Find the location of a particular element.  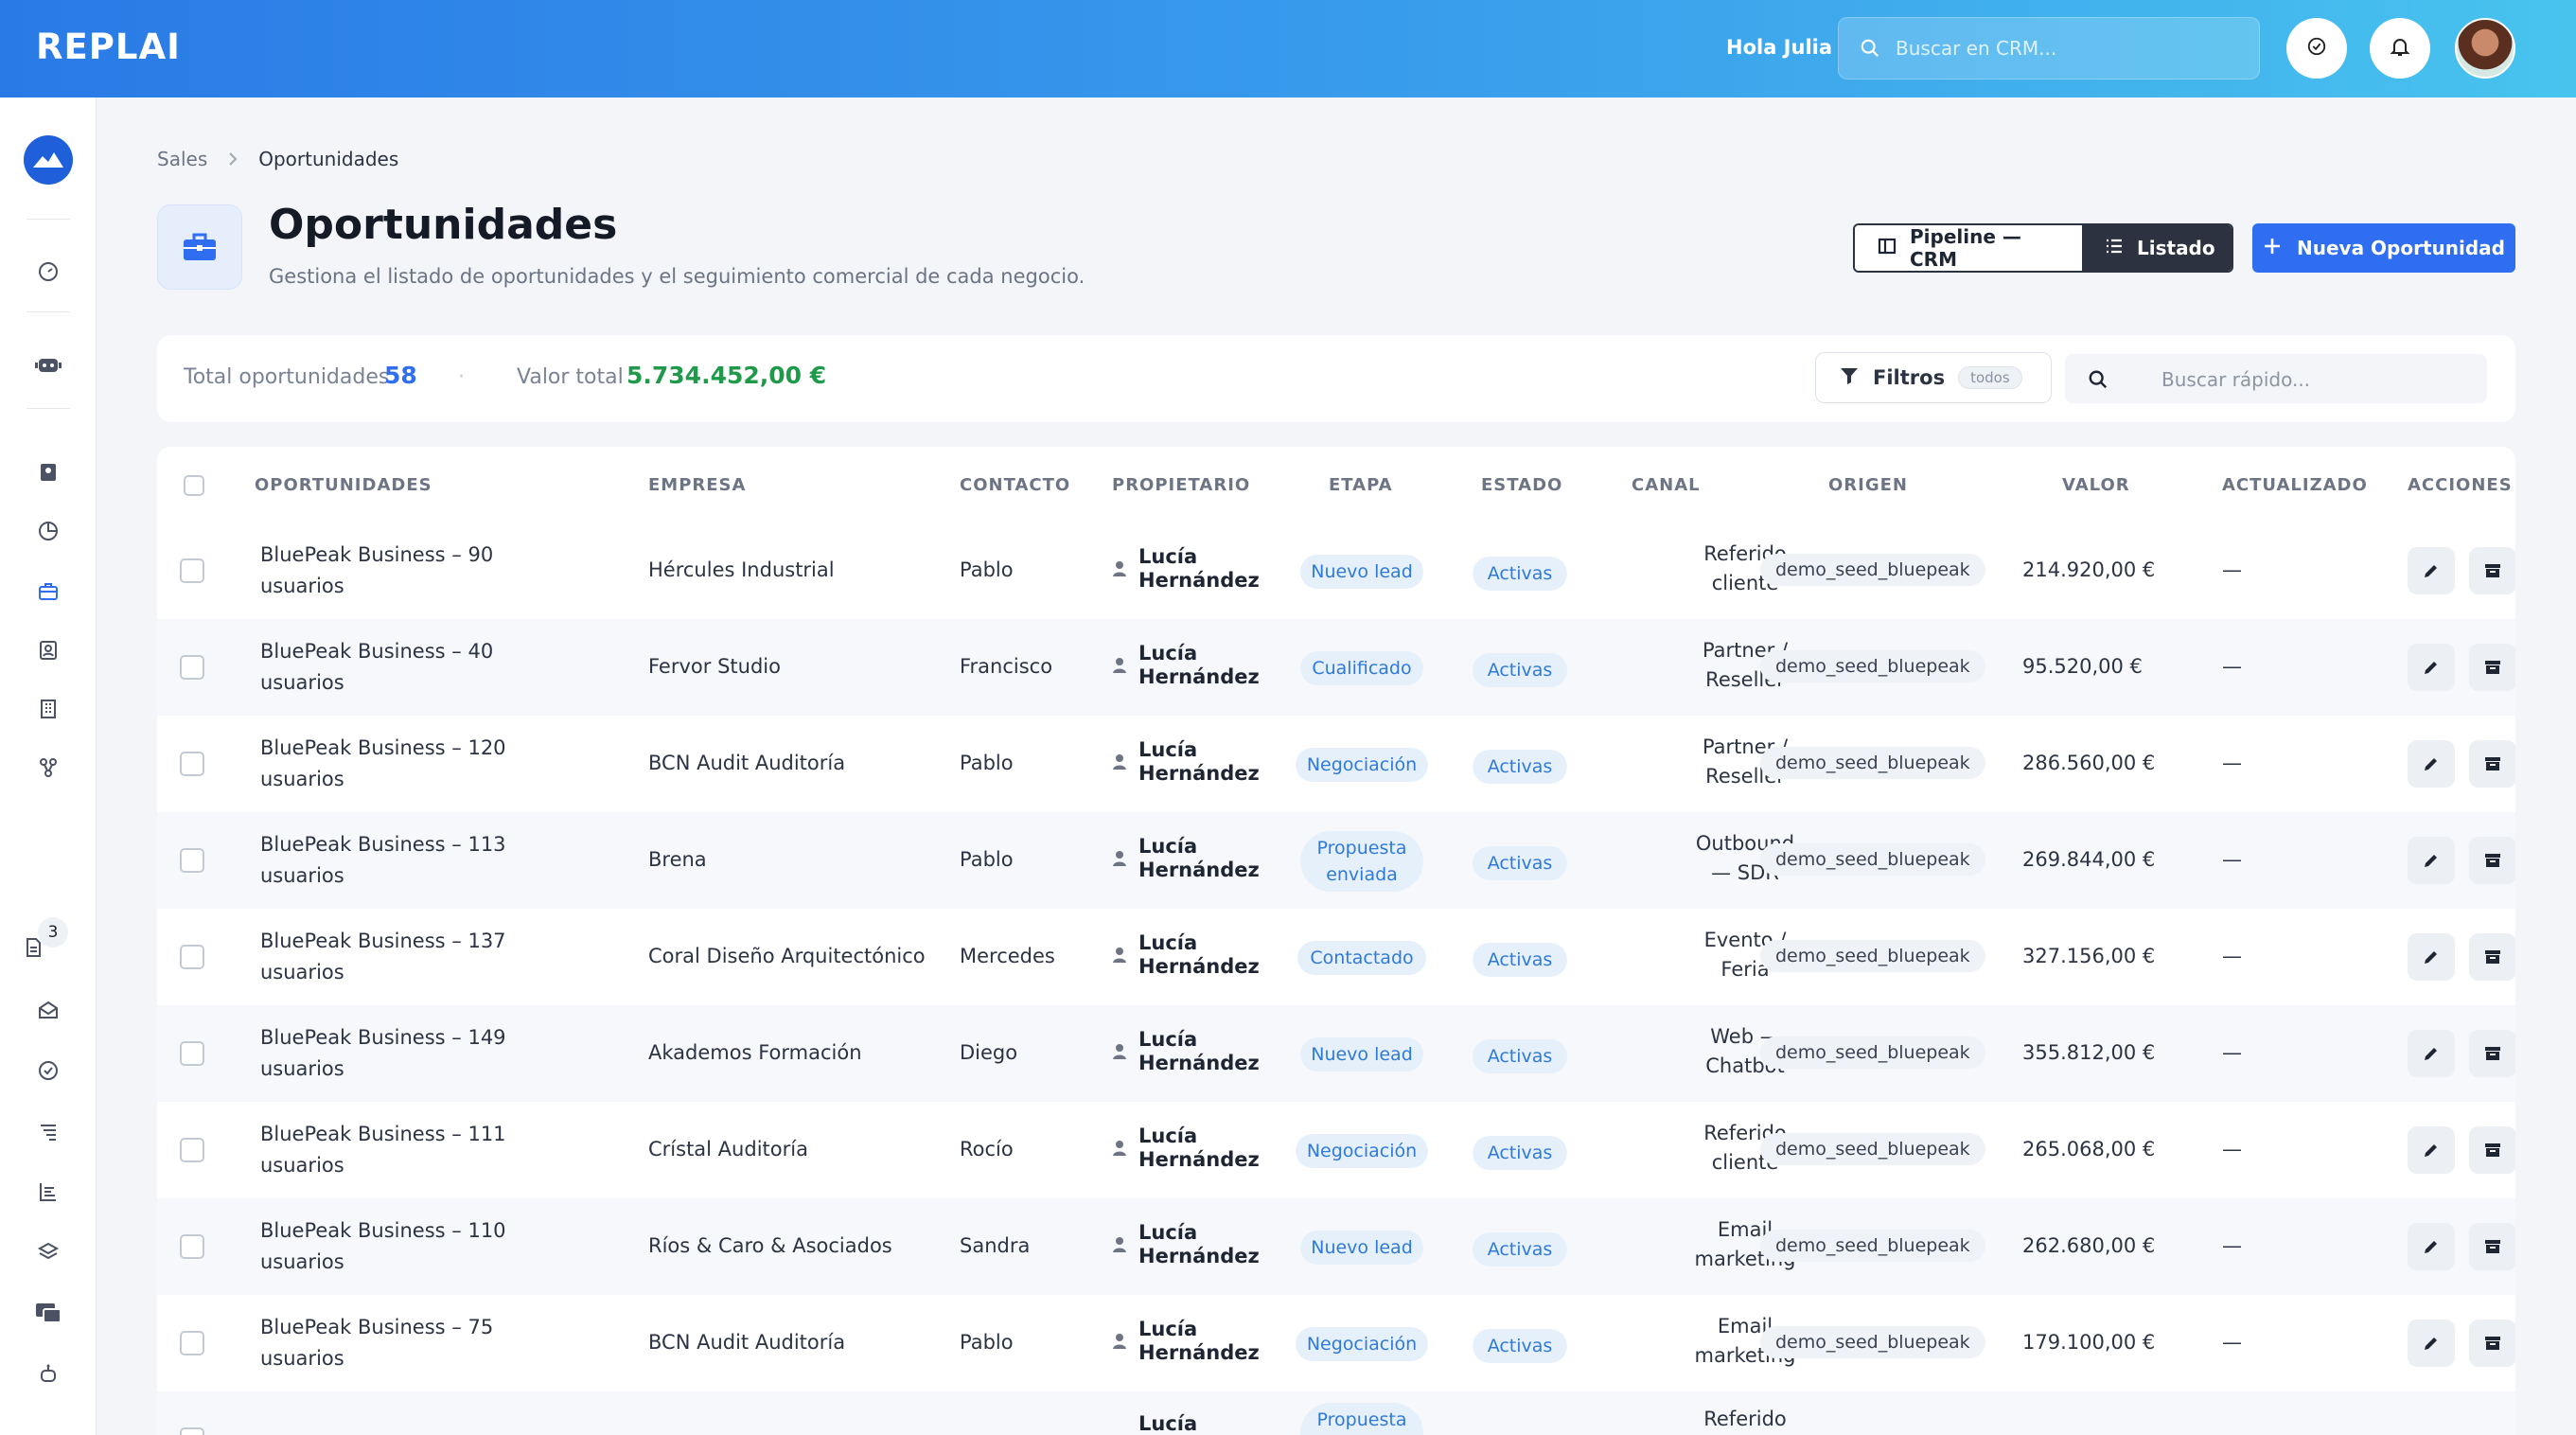

building-icon is located at coordinates (48, 709).